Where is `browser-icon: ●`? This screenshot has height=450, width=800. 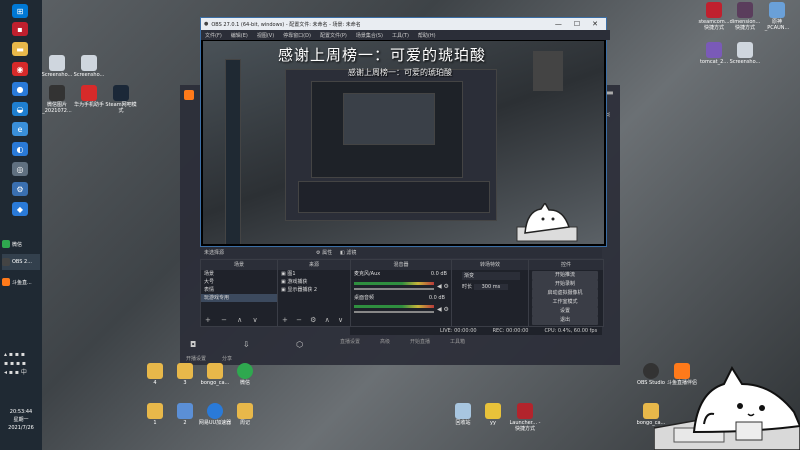
browser-icon: ● is located at coordinates (20, 89).